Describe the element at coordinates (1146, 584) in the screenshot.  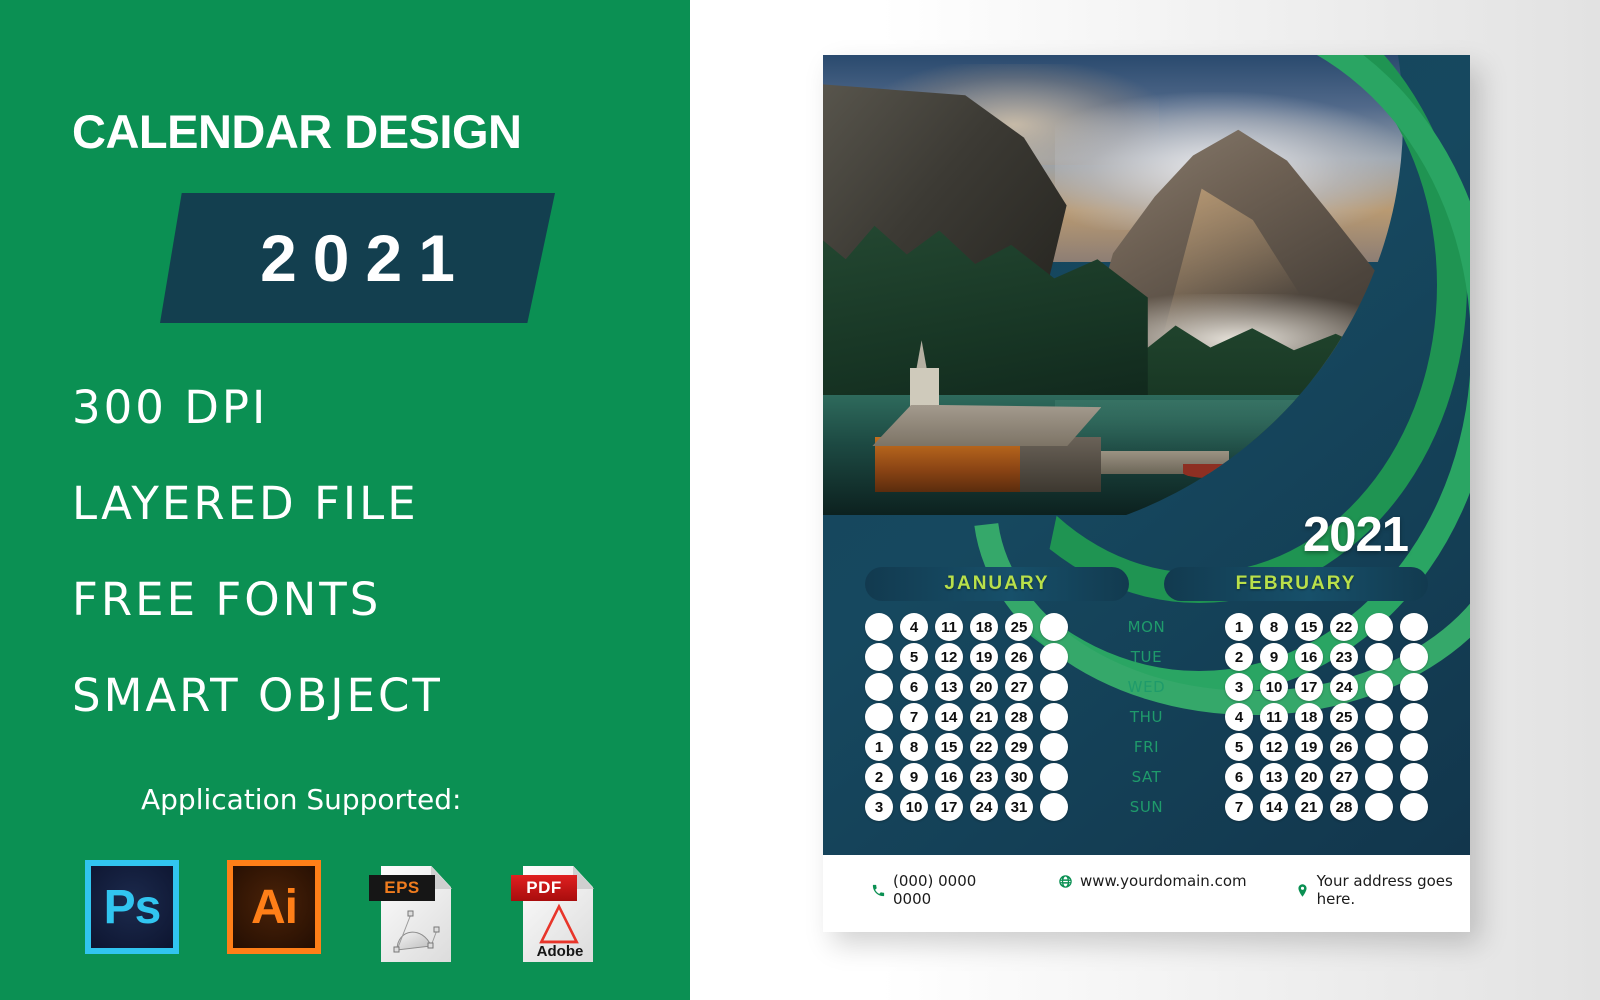
I see `month-header-row: JANUARY FEBRUARY` at that location.